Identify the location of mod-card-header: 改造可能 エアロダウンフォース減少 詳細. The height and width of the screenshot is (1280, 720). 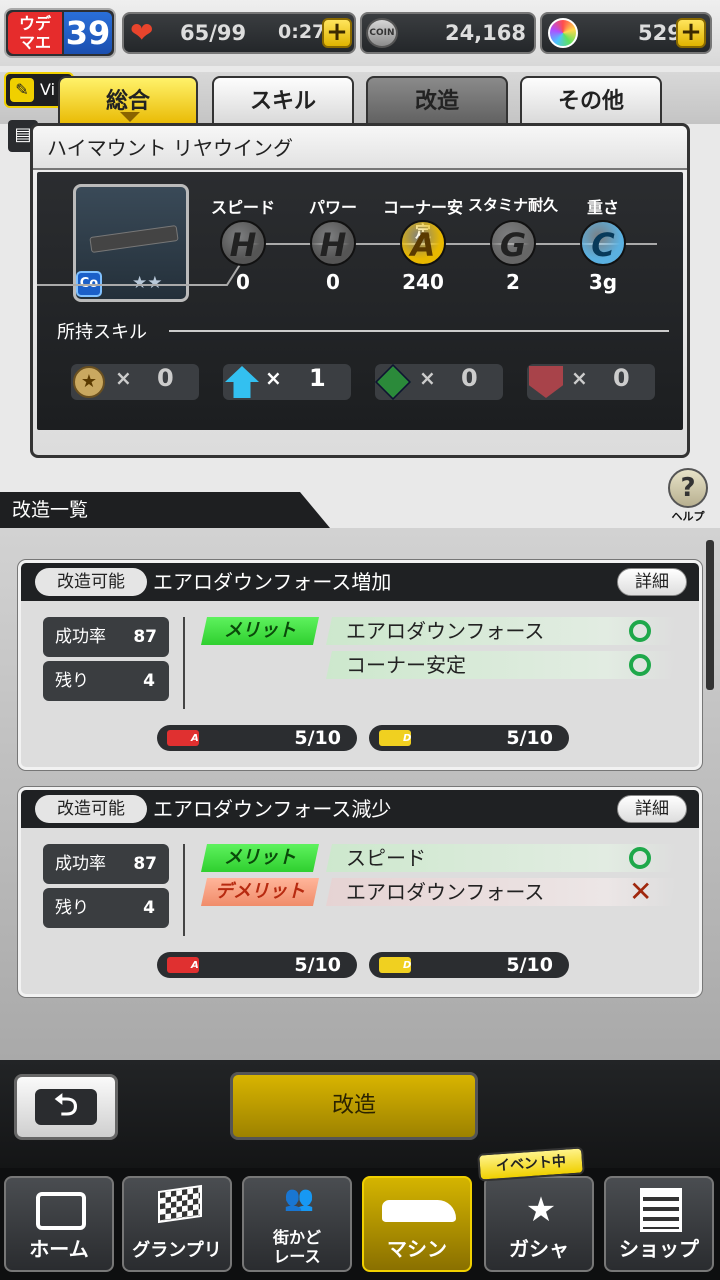
(360, 809).